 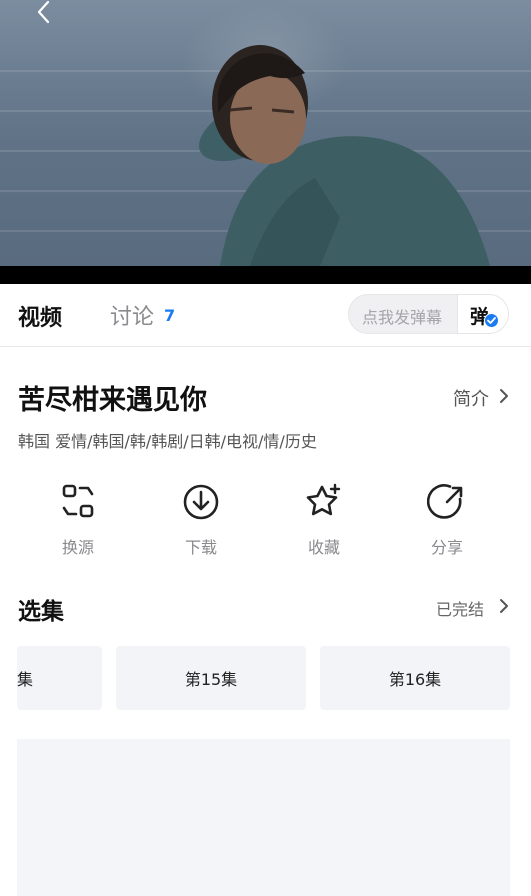 What do you see at coordinates (471, 398) in the screenshot?
I see `intro-link: 简介` at bounding box center [471, 398].